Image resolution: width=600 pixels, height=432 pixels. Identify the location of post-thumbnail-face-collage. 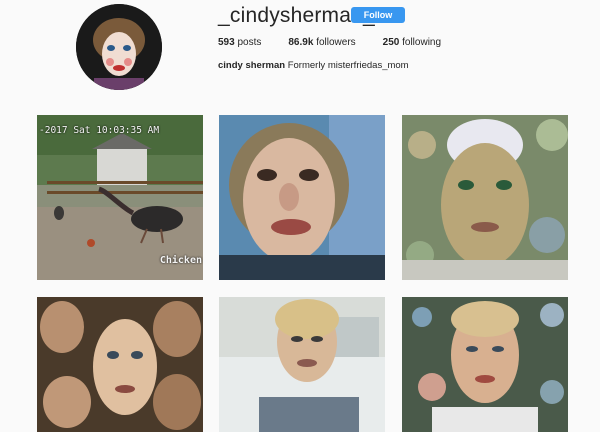
(120, 364).